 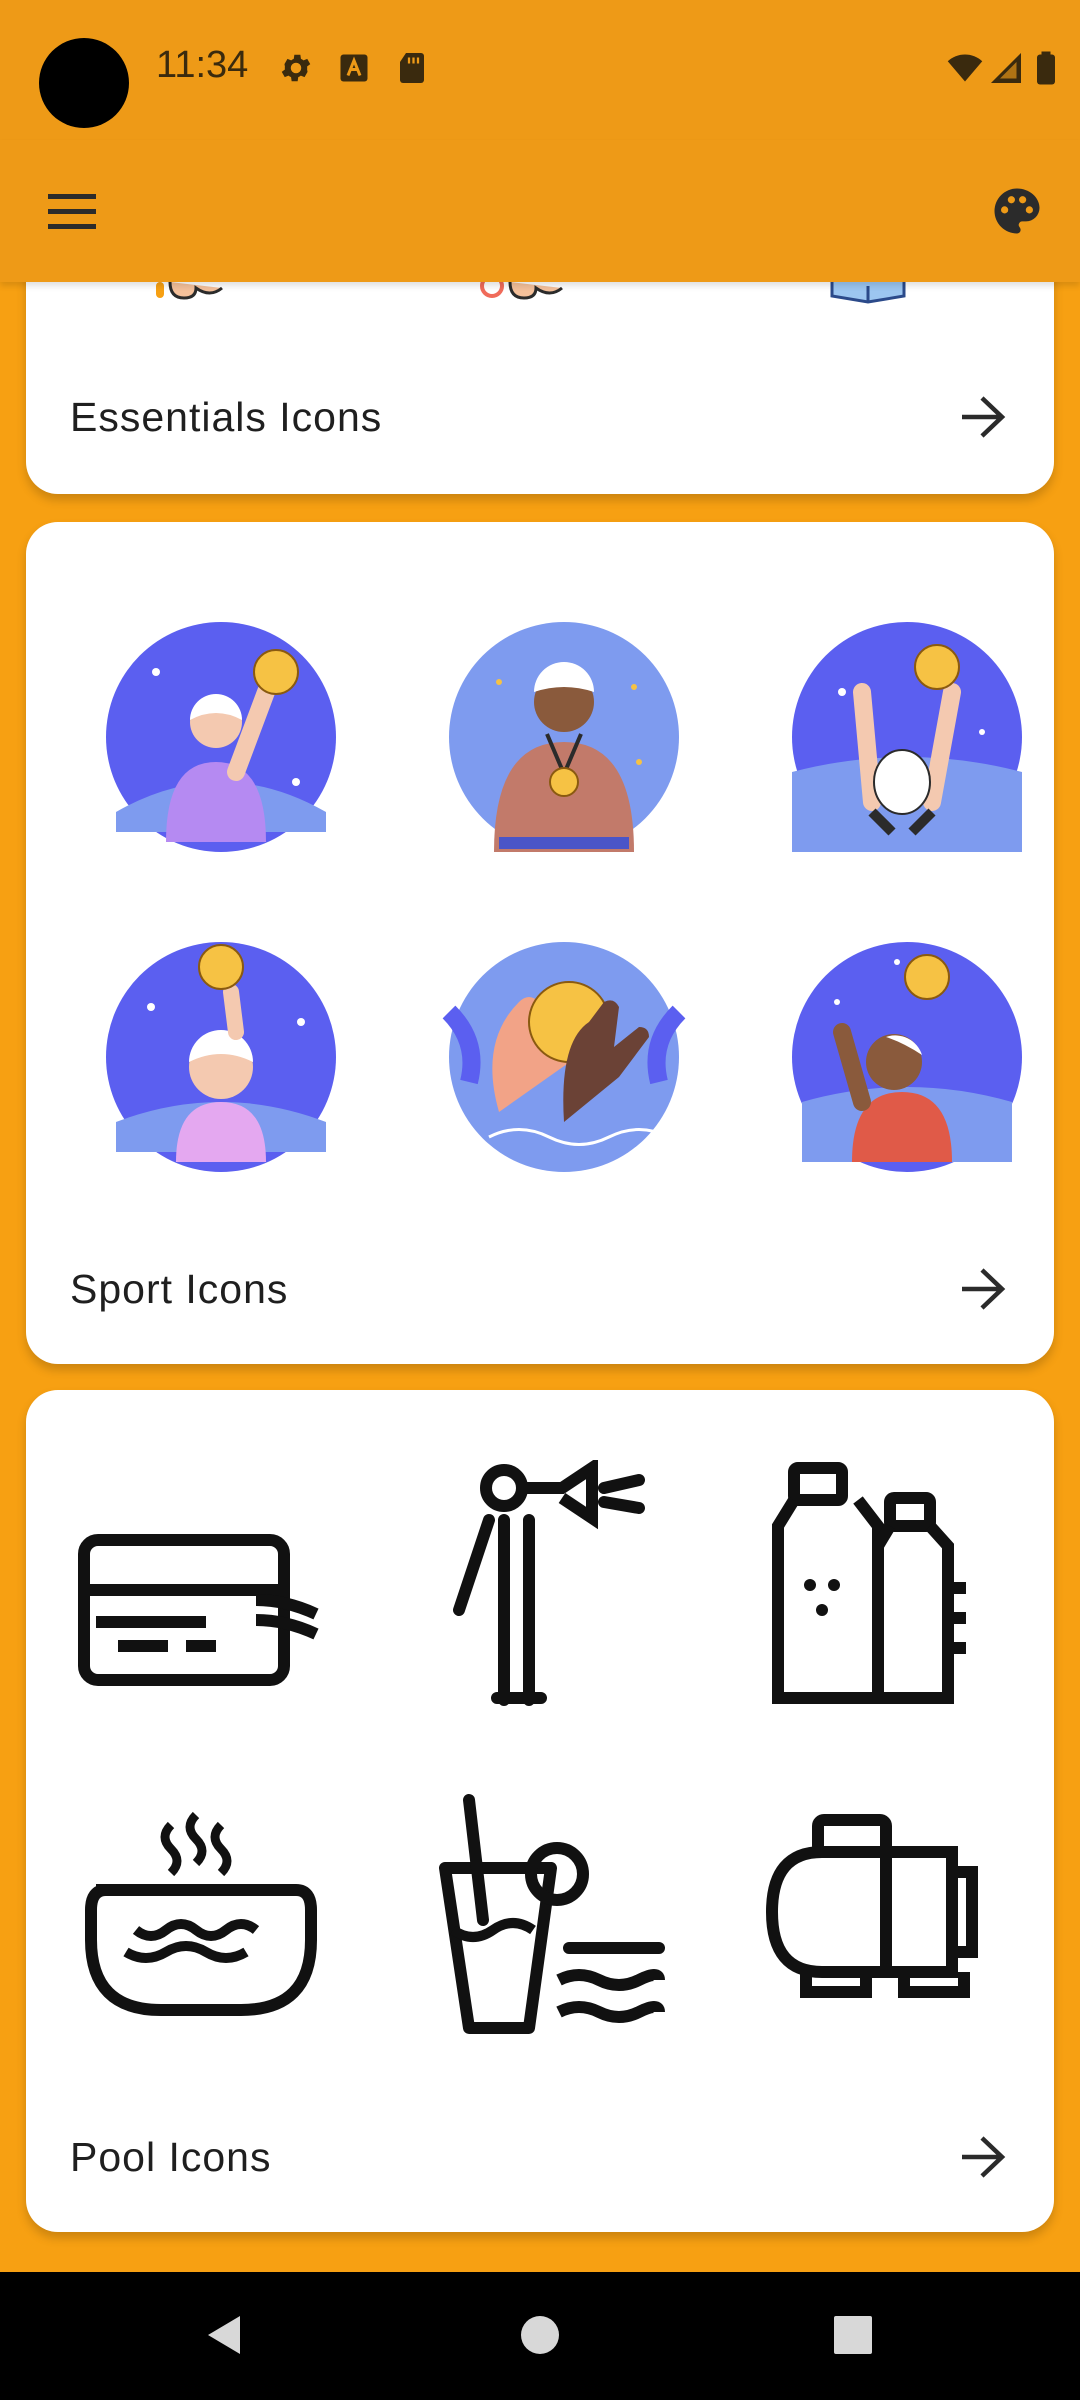 What do you see at coordinates (179, 1289) in the screenshot?
I see `category-title: Sport Icons` at bounding box center [179, 1289].